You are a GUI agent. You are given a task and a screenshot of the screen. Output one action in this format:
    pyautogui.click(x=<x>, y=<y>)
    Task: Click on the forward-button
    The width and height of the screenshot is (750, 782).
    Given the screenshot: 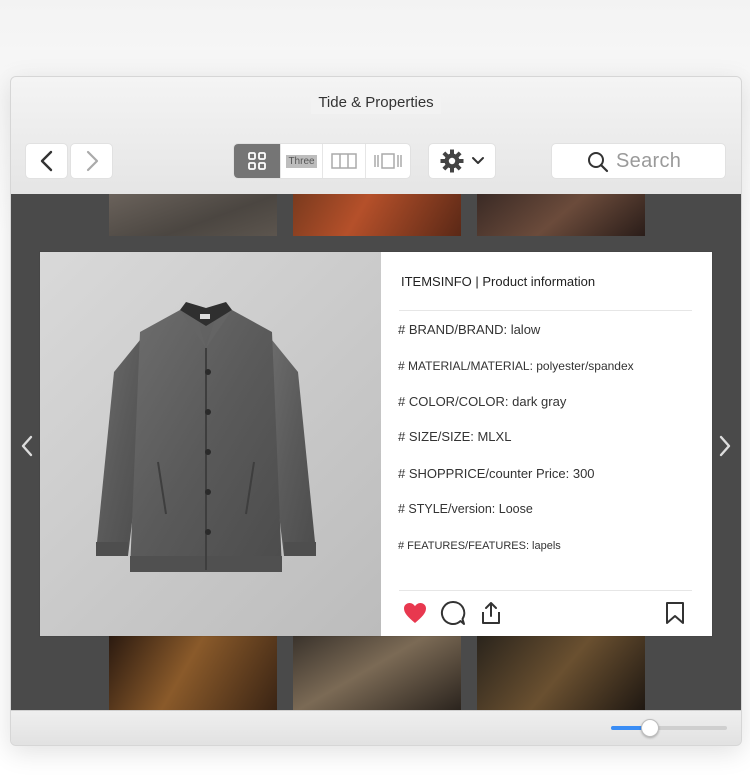 What is the action you would take?
    pyautogui.click(x=91, y=161)
    